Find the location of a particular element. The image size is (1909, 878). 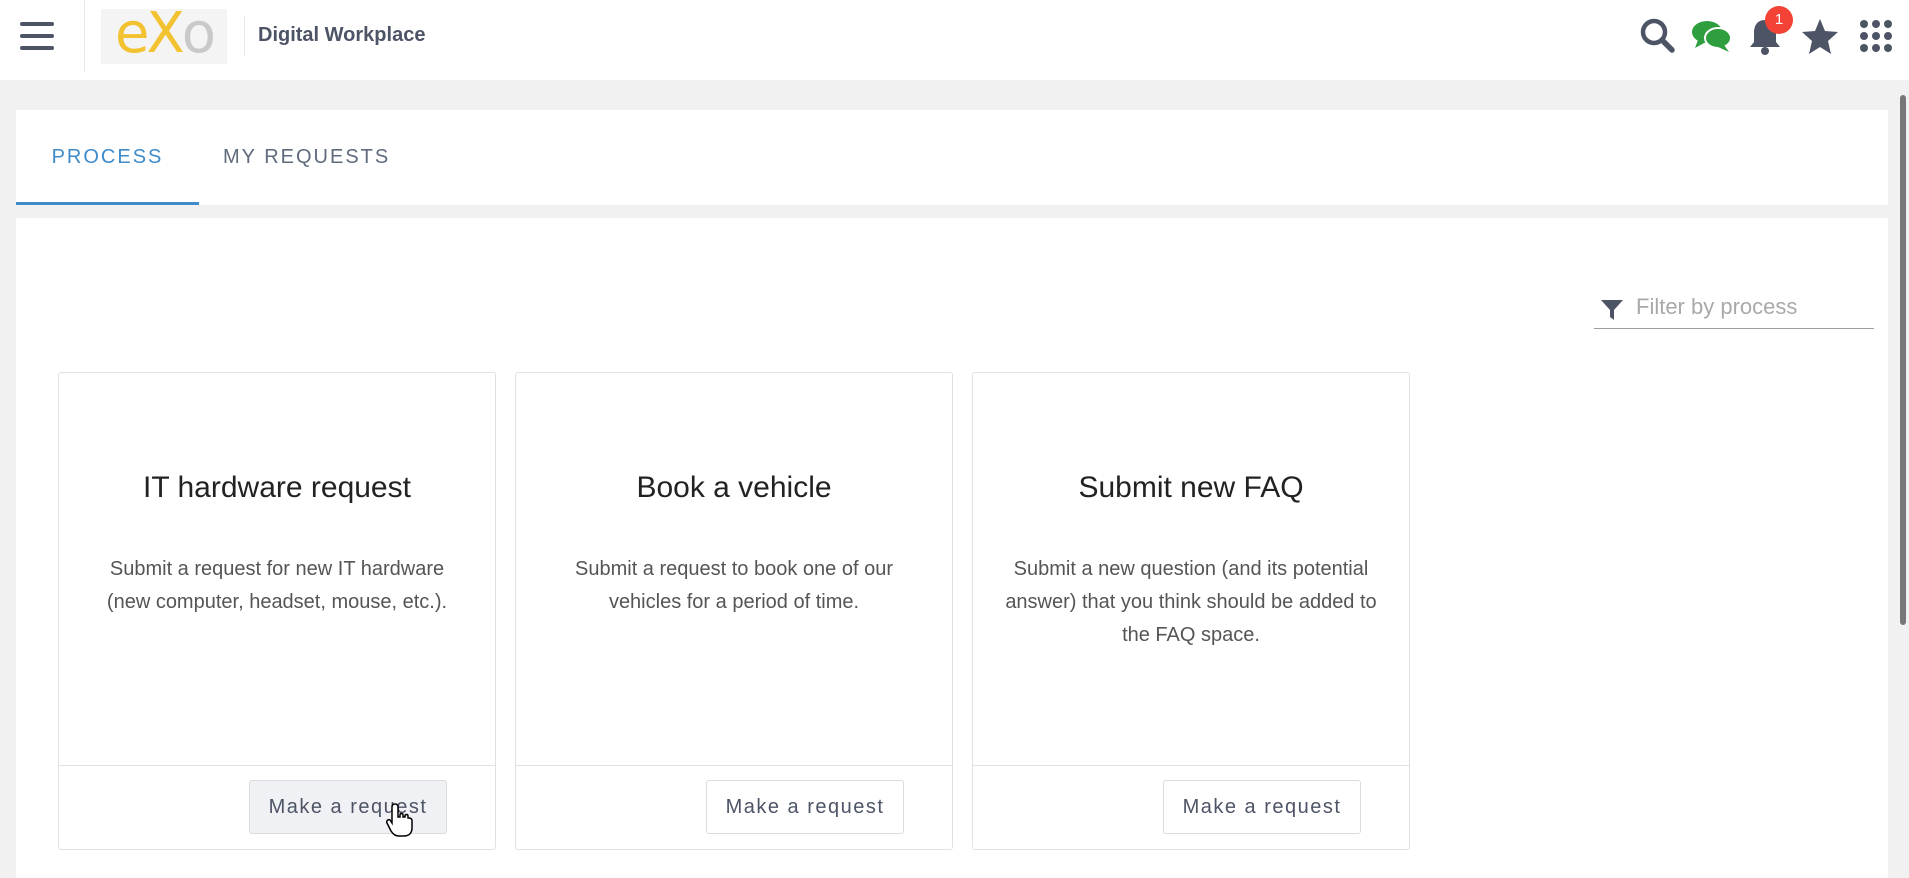

logo-text: eXo is located at coordinates (165, 33).